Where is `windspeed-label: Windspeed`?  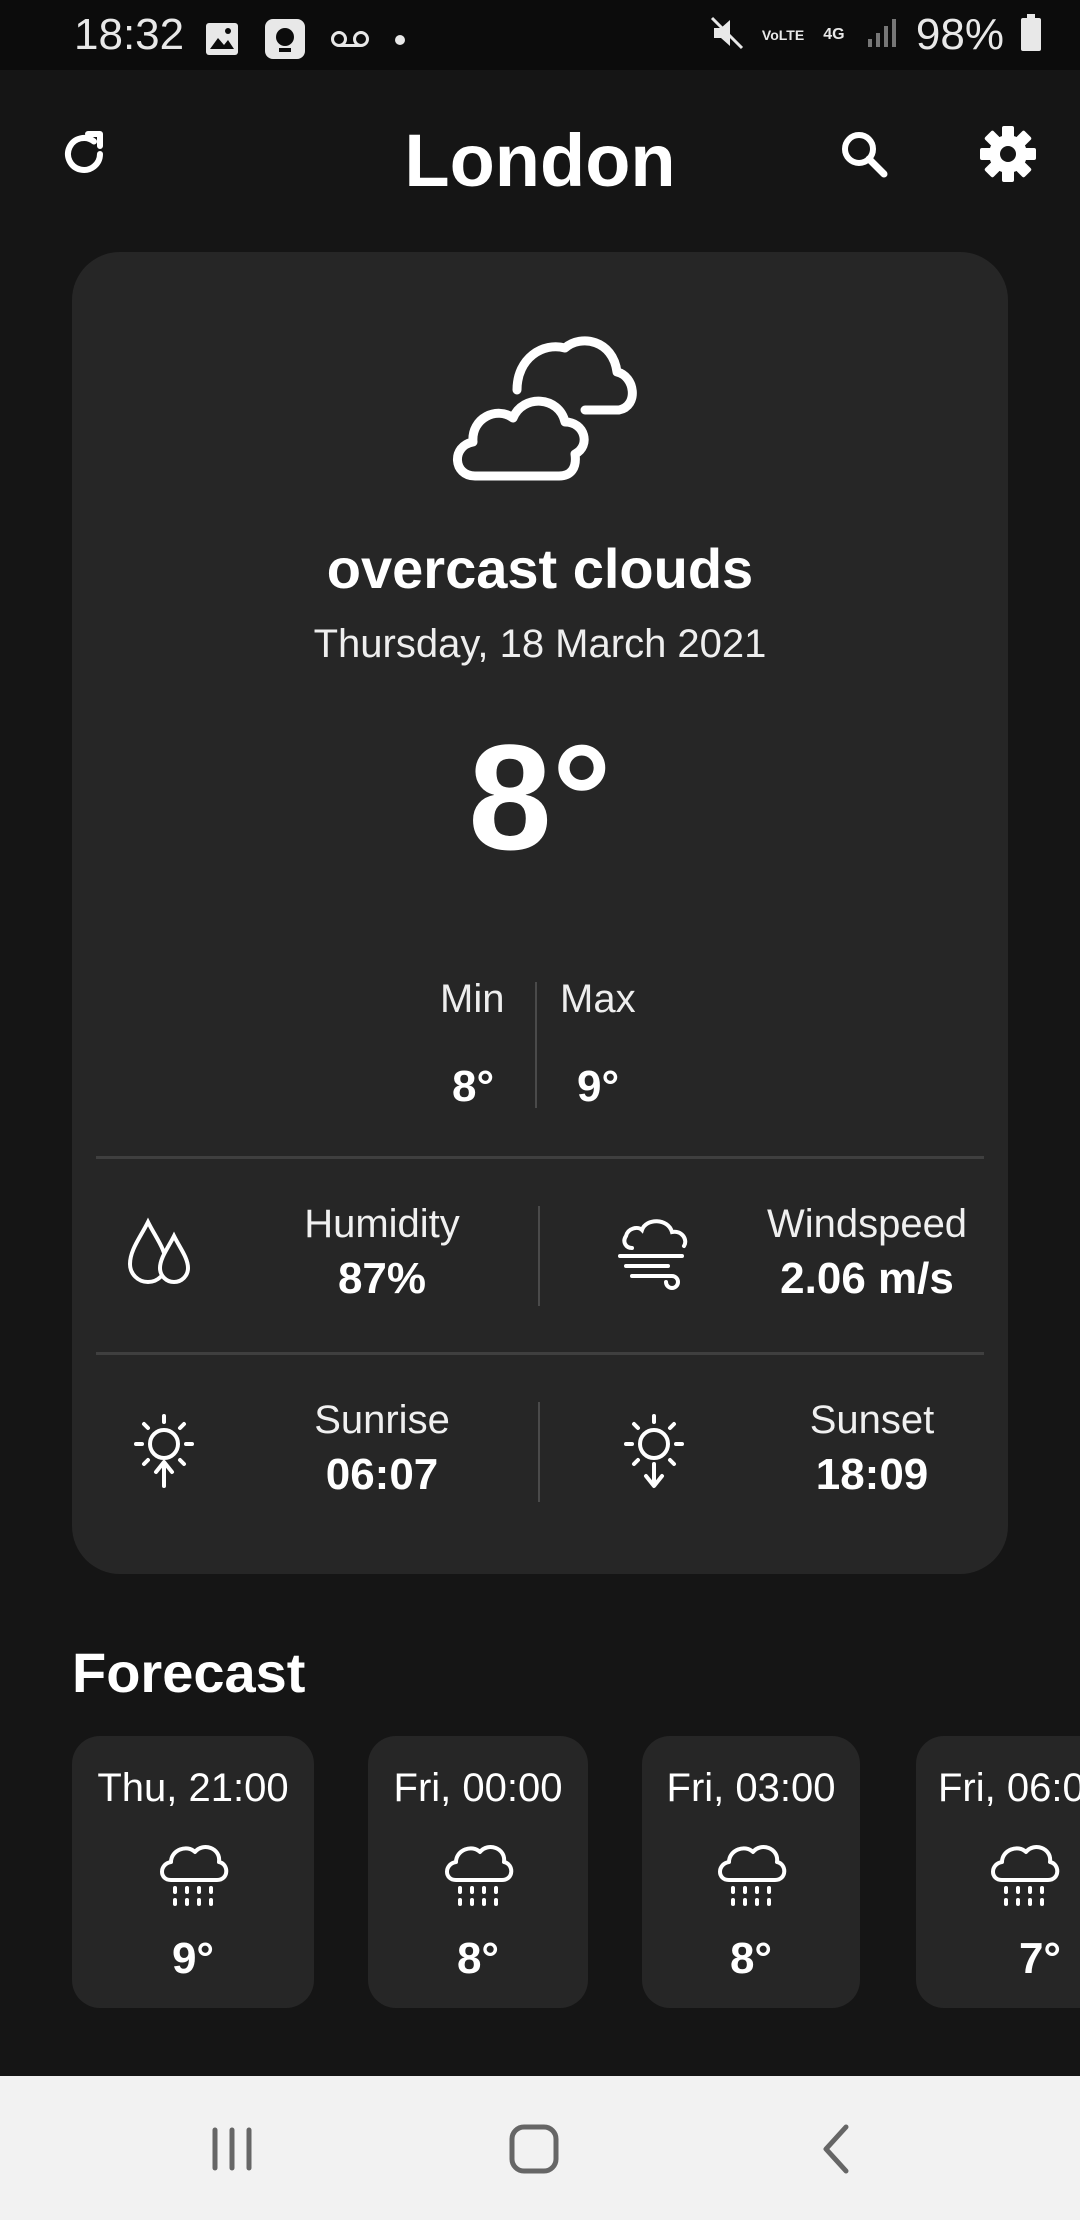 windspeed-label: Windspeed is located at coordinates (867, 1224).